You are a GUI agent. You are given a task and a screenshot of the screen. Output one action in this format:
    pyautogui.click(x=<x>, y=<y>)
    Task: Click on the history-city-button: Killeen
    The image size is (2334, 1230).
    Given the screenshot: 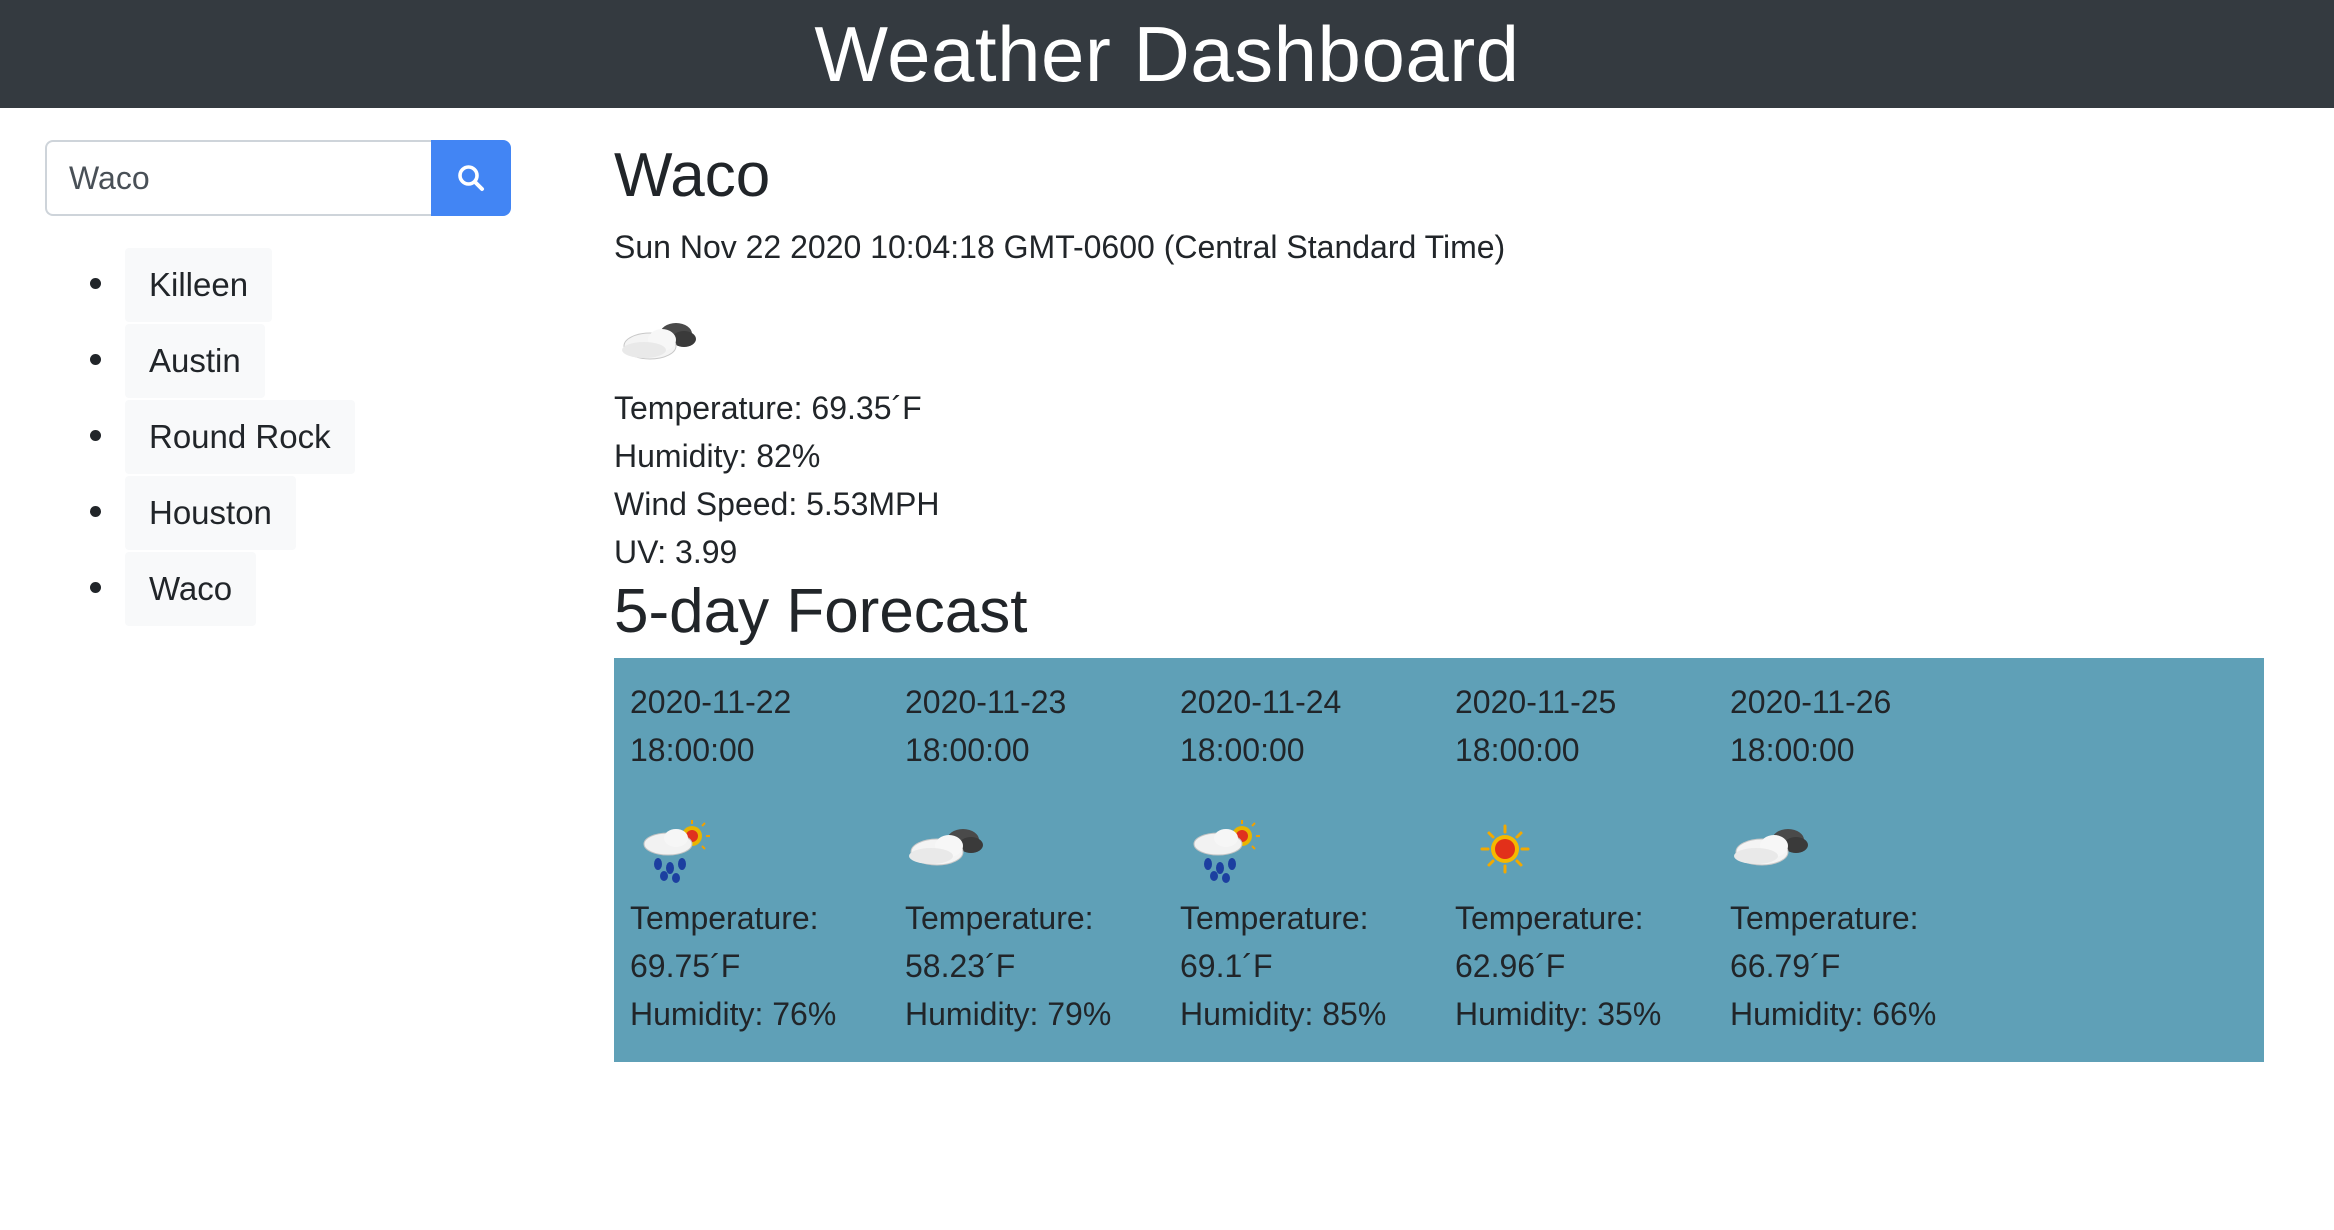 What is the action you would take?
    pyautogui.click(x=199, y=285)
    